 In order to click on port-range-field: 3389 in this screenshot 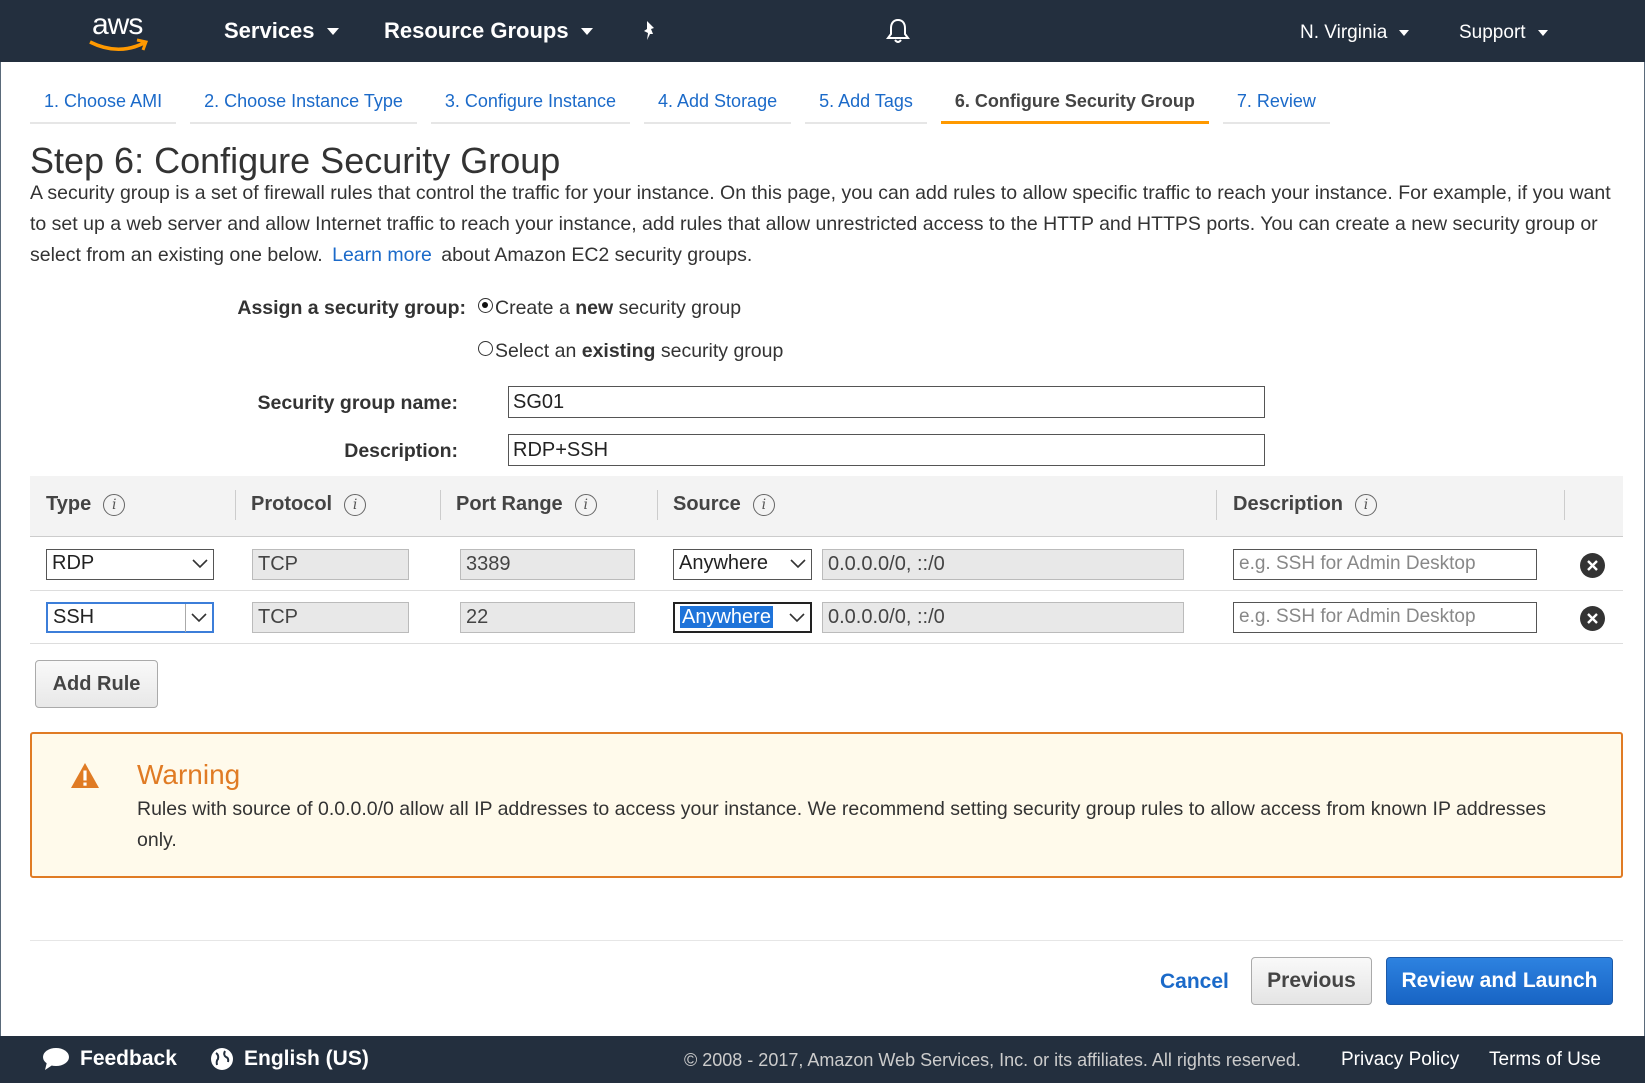, I will do `click(547, 564)`.